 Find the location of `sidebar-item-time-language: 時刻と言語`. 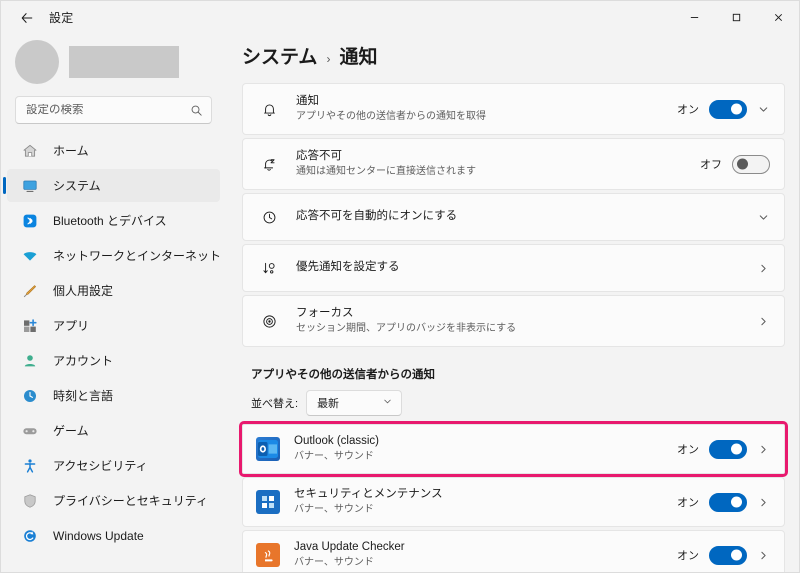

sidebar-item-time-language: 時刻と言語 is located at coordinates (113, 395).